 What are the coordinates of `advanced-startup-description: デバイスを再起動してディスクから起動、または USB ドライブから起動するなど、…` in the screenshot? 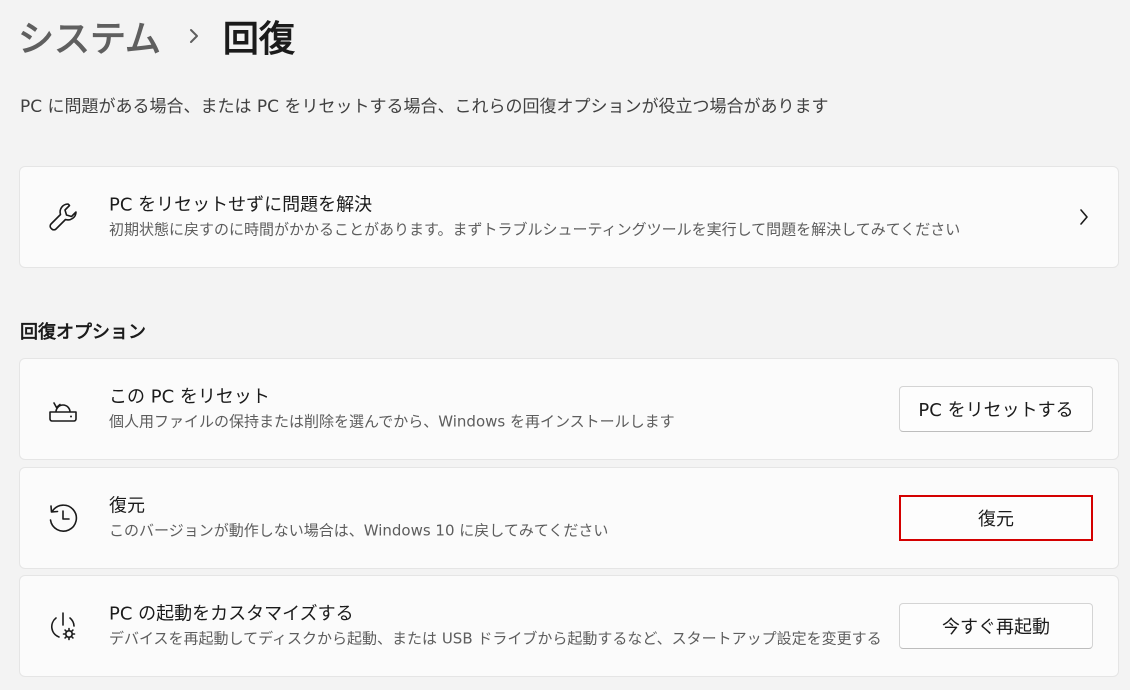 It's located at (495, 638).